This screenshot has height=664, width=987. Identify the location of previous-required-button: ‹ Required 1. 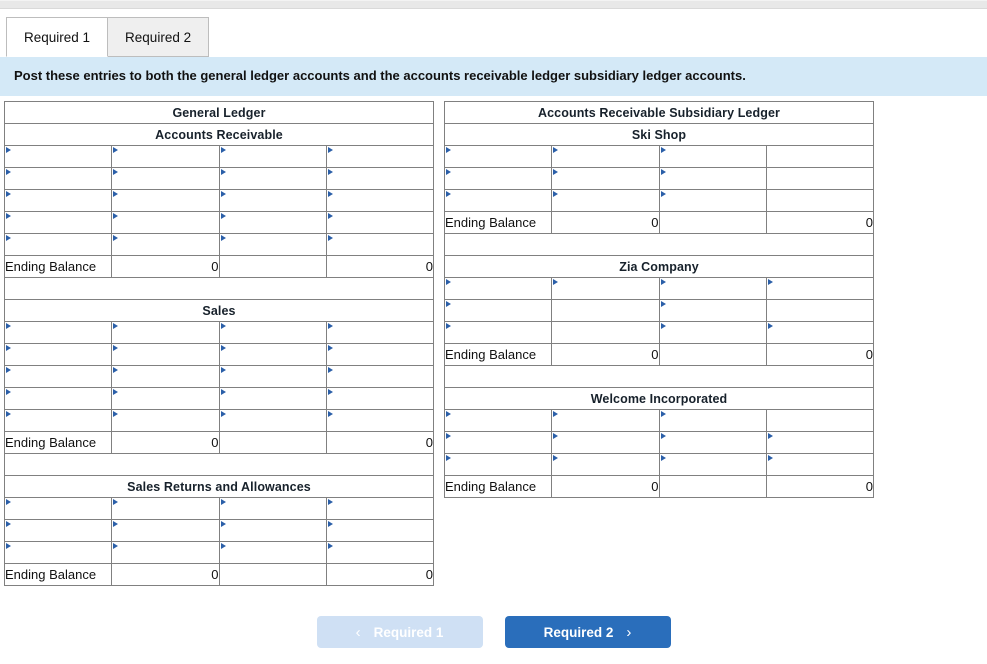
(399, 632).